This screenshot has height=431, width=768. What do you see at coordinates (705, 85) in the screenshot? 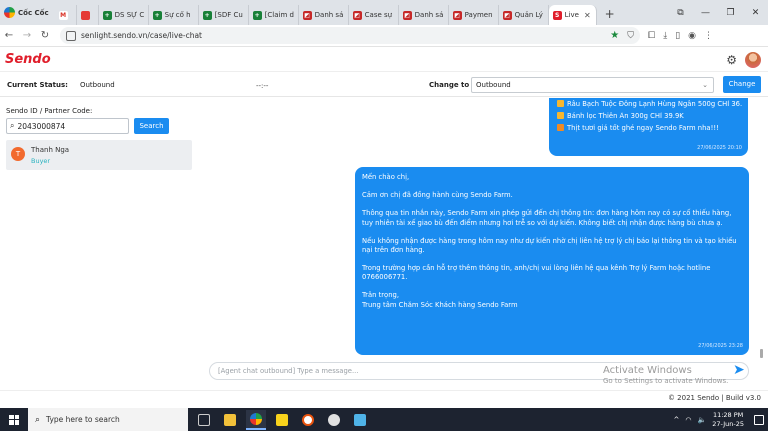
I see `chevron-down-icon: ⌄` at bounding box center [705, 85].